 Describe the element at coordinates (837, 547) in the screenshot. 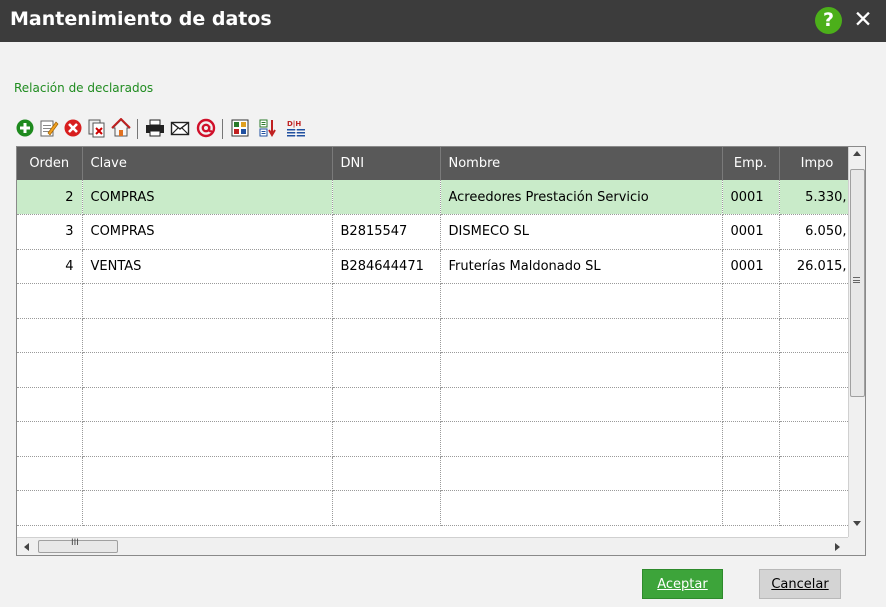

I see `scroll-right-icon` at that location.